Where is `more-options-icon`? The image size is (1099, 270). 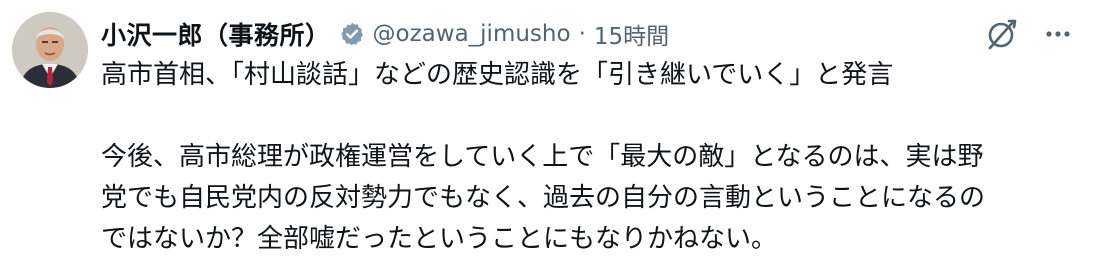
more-options-icon is located at coordinates (1058, 34).